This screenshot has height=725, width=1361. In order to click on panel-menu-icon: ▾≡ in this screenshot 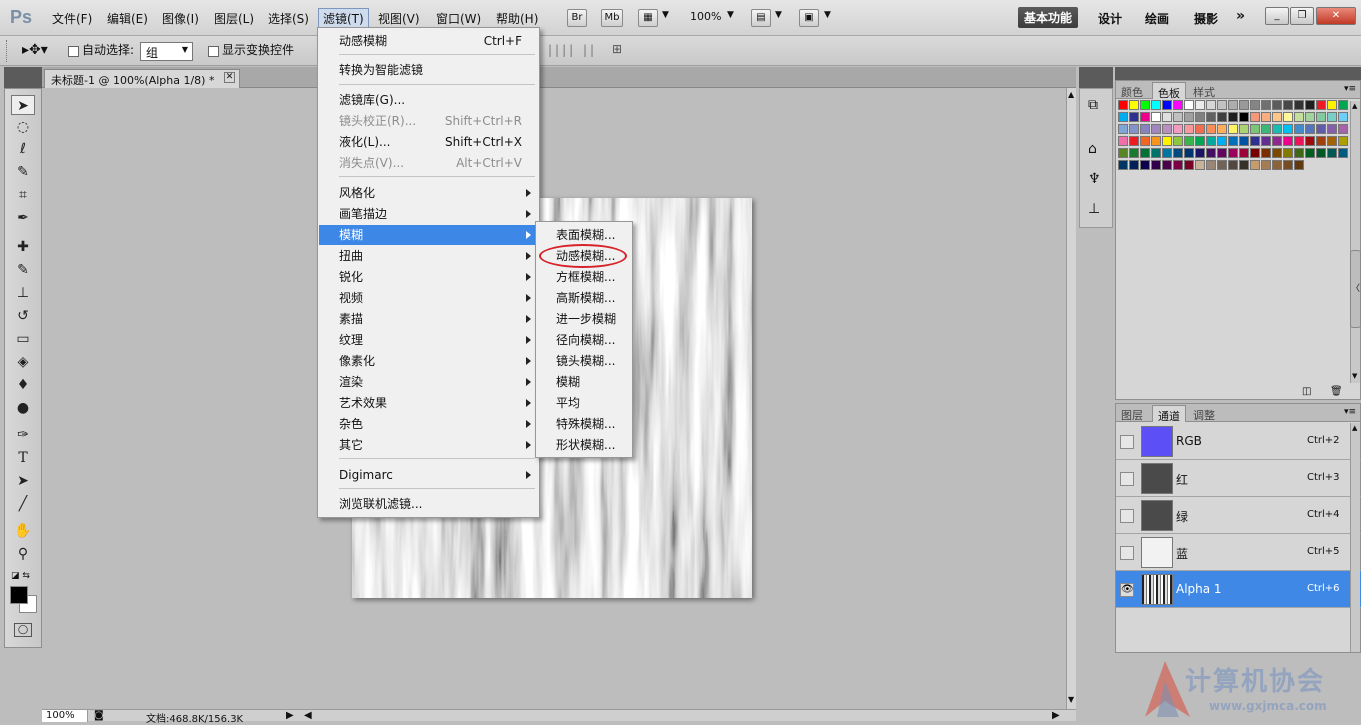, I will do `click(1350, 412)`.